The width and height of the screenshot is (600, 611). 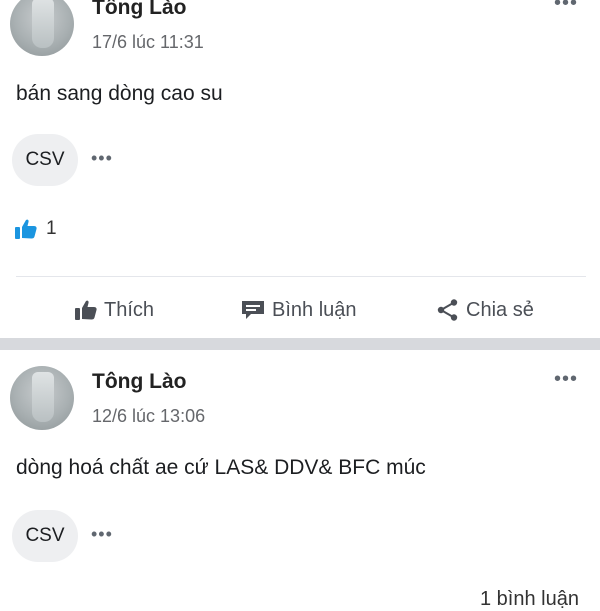 What do you see at coordinates (500, 309) in the screenshot?
I see `share-label: Chia sẻ` at bounding box center [500, 309].